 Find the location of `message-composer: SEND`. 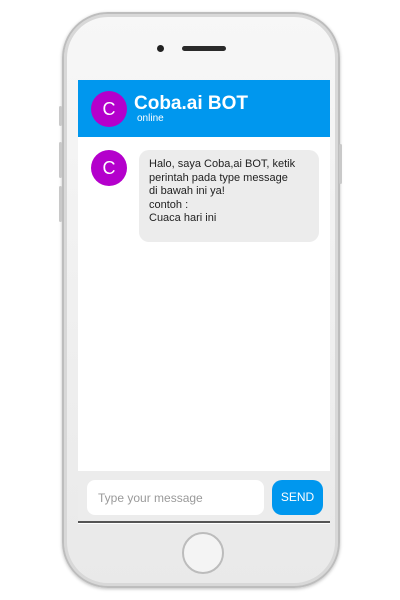

message-composer: SEND is located at coordinates (204, 497).